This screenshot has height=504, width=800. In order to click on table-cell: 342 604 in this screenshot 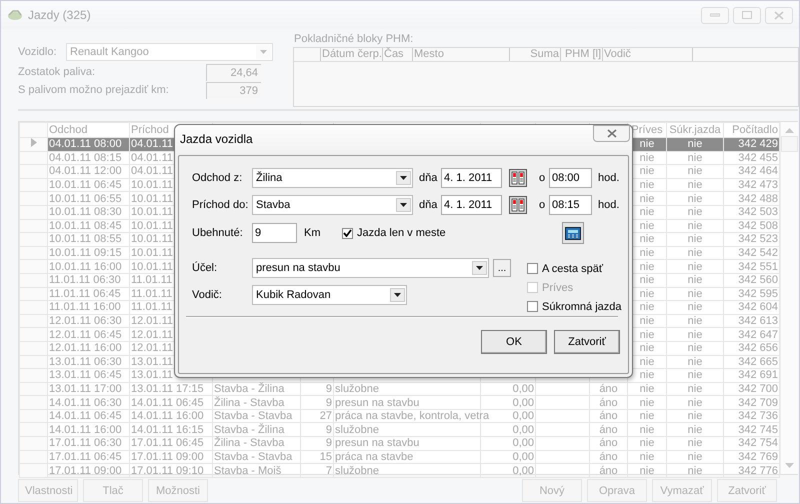, I will do `click(758, 307)`.